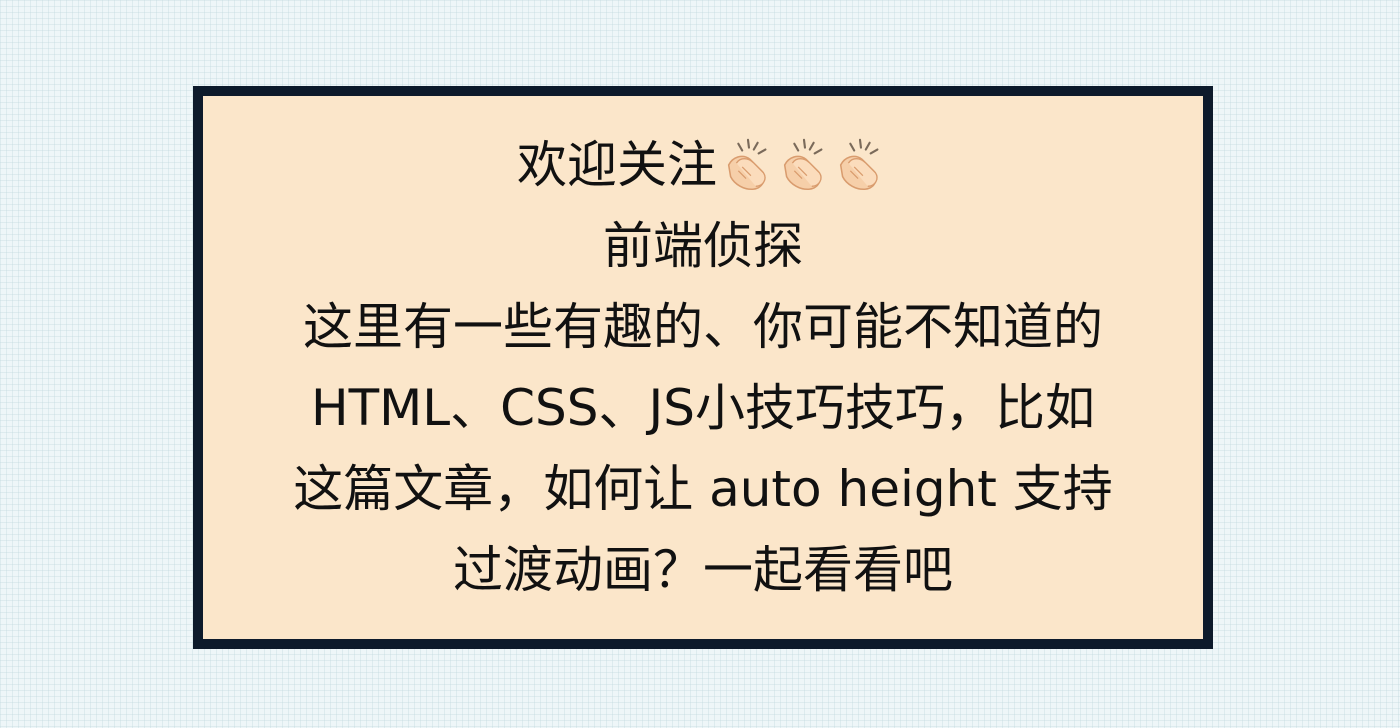 This screenshot has height=728, width=1400. I want to click on description-line-1: 这里有一些有趣的、你可能不知道的, so click(703, 326).